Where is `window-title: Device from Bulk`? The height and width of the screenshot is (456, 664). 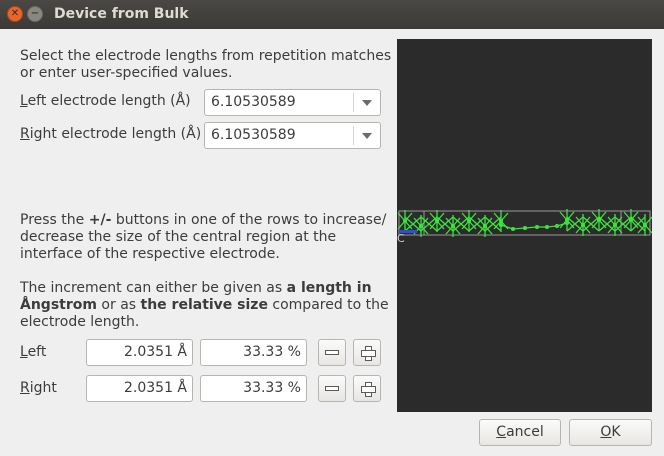
window-title: Device from Bulk is located at coordinates (121, 14).